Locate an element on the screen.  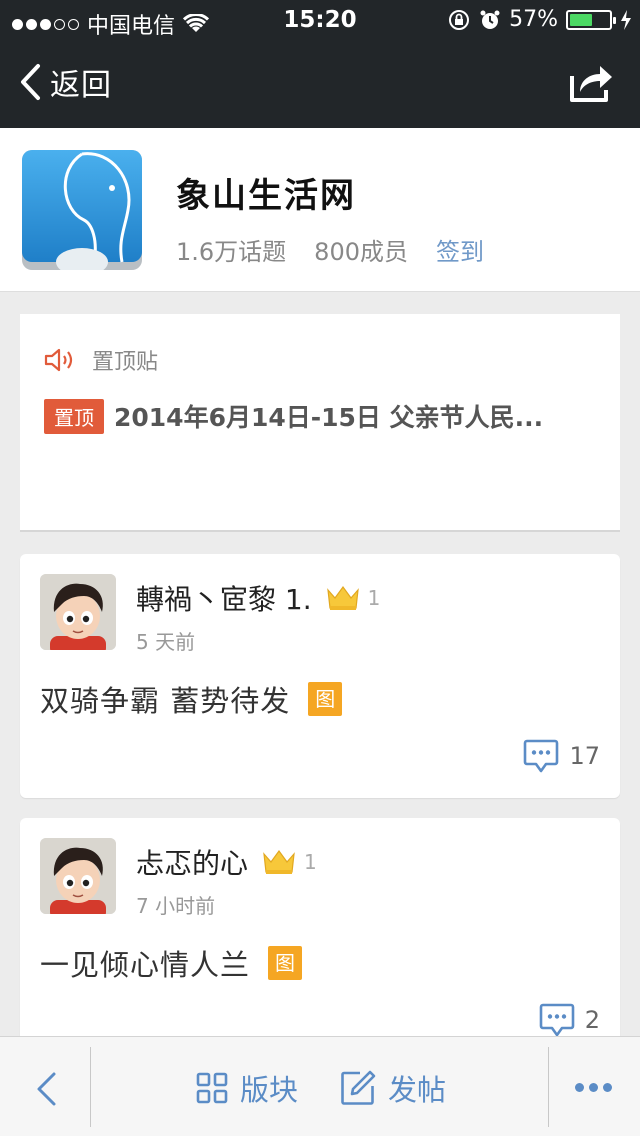
bottom-toolbar: 版块 发帖 is located at coordinates (320, 1086).